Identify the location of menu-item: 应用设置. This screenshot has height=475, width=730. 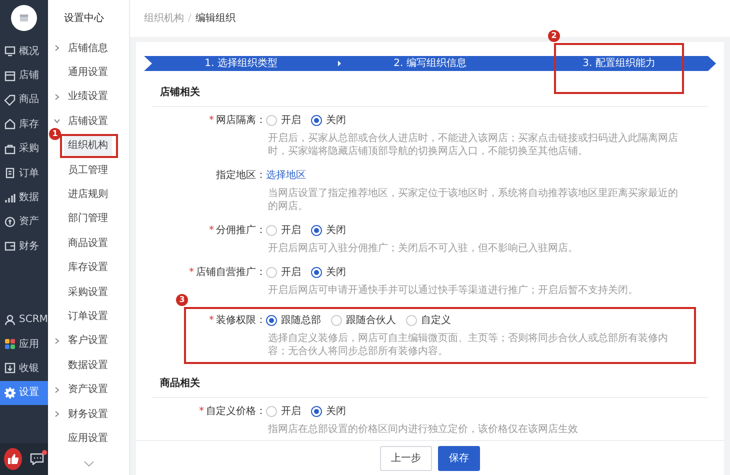
(88, 438).